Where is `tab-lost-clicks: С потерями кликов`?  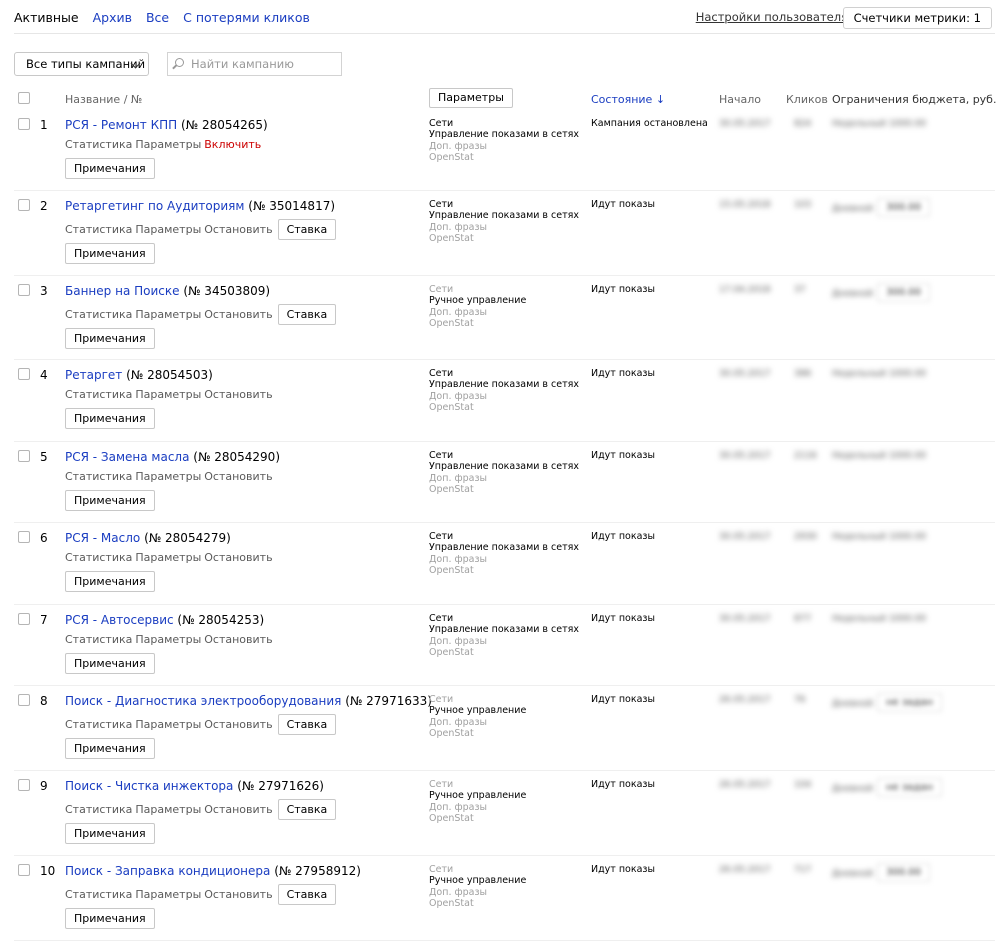
tab-lost-clicks: С потерями кликов is located at coordinates (246, 21).